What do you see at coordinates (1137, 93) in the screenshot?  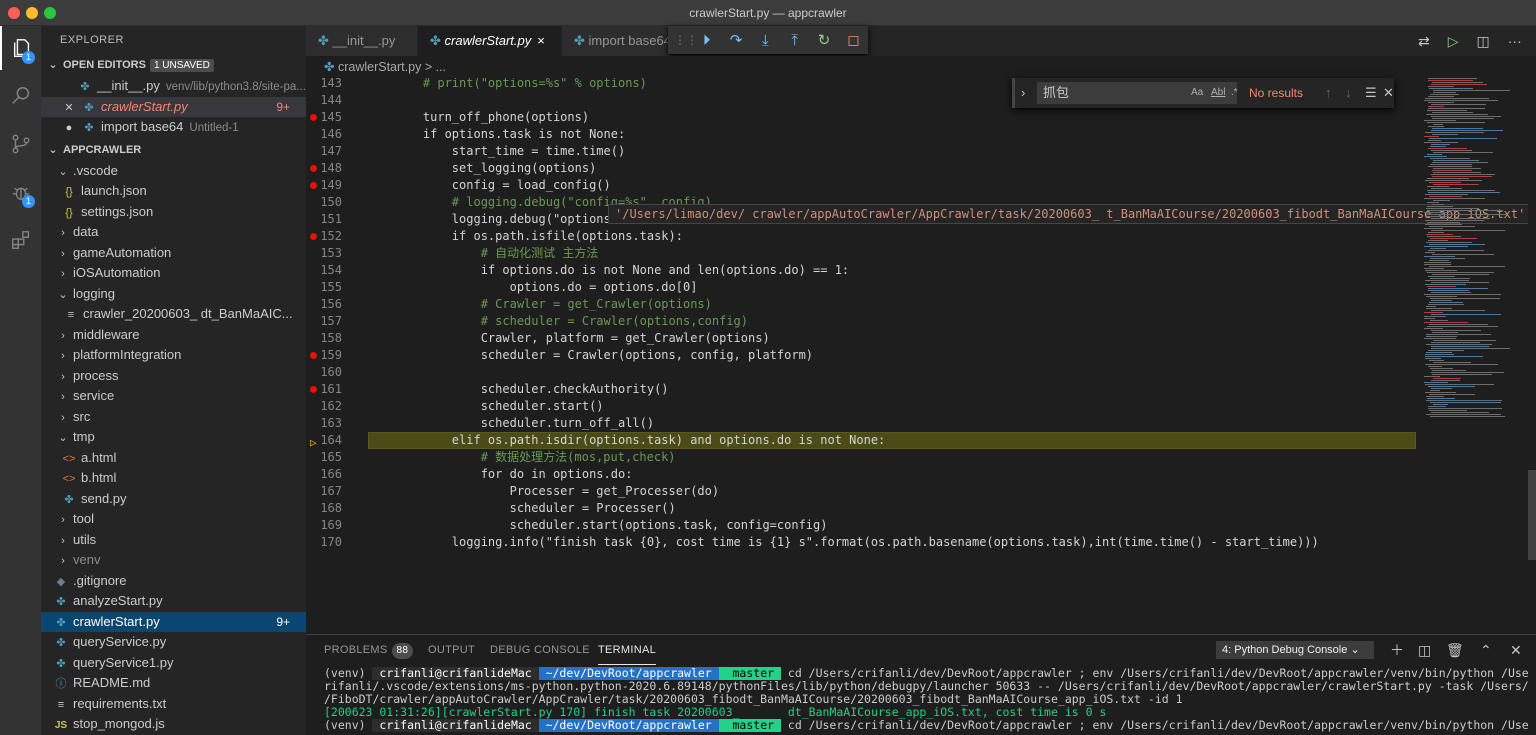 I see `find-input: 抓包` at bounding box center [1137, 93].